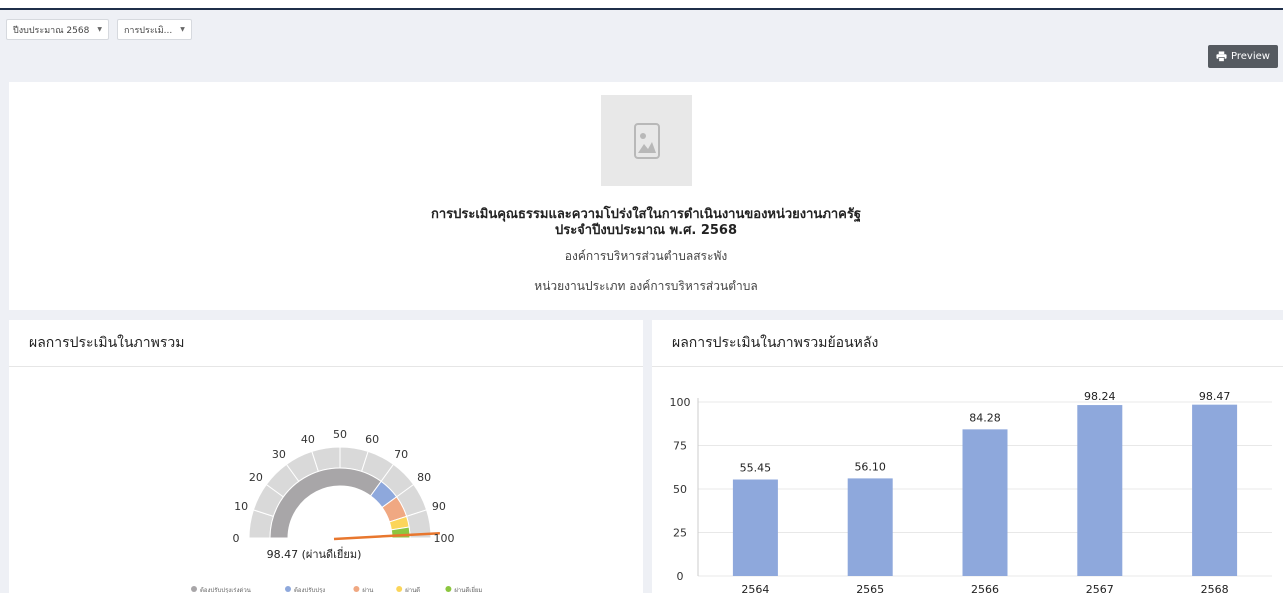  Describe the element at coordinates (870, 466) in the screenshot. I see `bar-data-label: 56.10` at that location.